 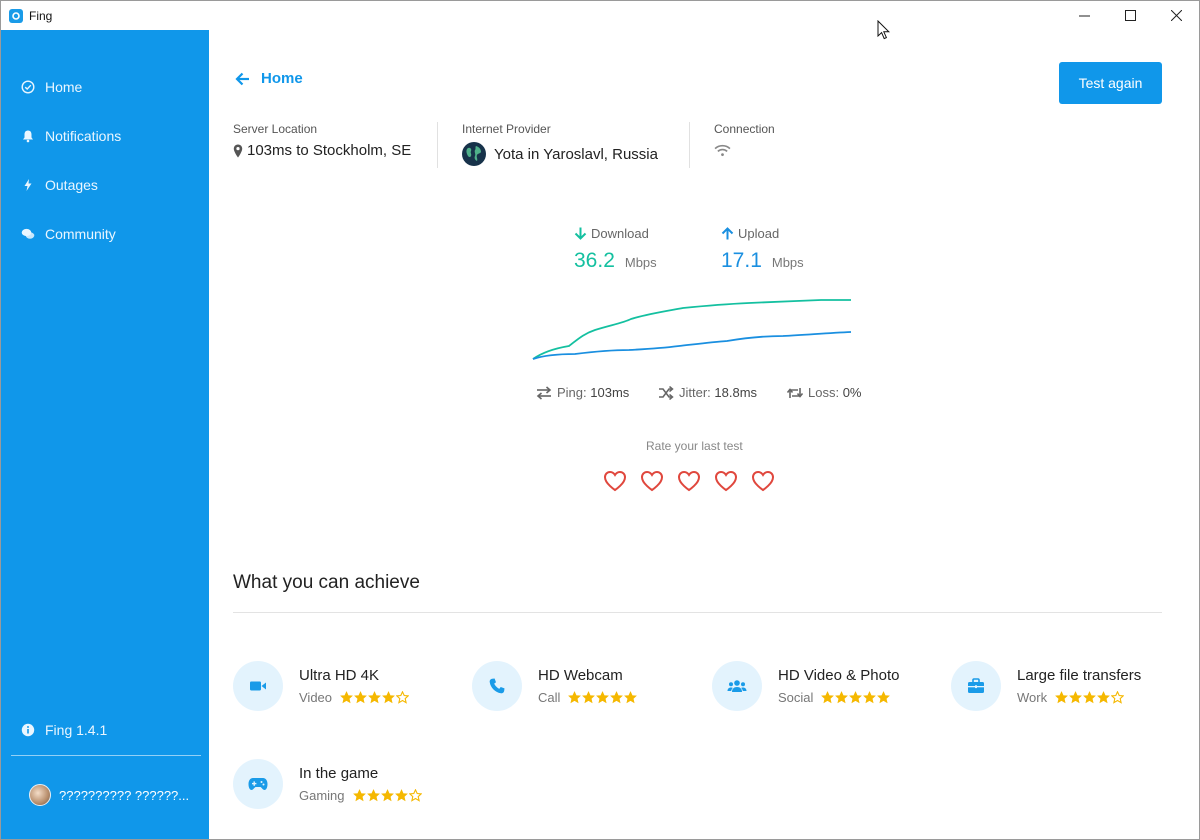 I want to click on sidebar-item-notifications: Notifications, so click(x=71, y=136).